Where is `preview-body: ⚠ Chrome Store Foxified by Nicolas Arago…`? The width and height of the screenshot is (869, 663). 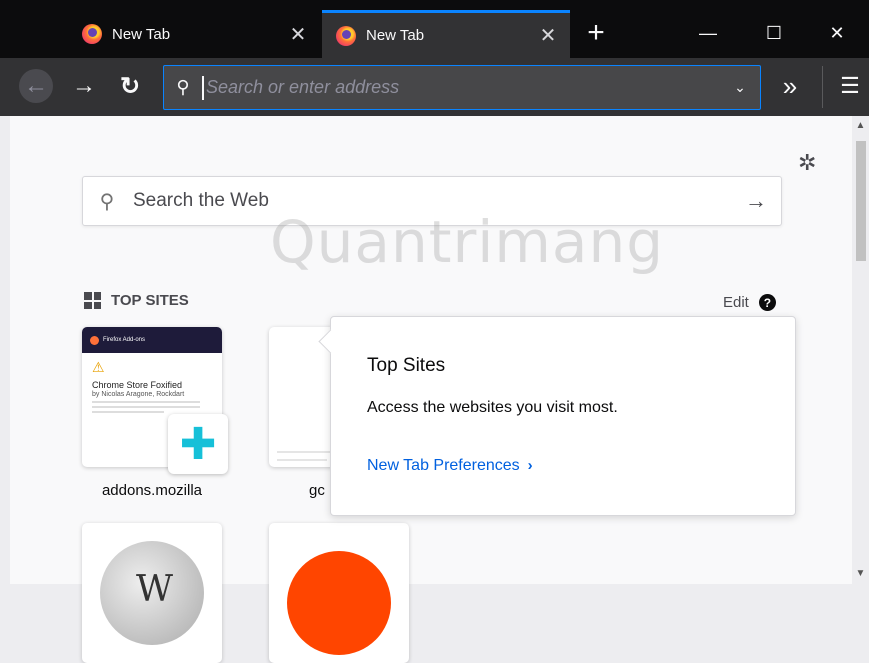
preview-body: ⚠ Chrome Store Foxified by Nicolas Arago… is located at coordinates (152, 387).